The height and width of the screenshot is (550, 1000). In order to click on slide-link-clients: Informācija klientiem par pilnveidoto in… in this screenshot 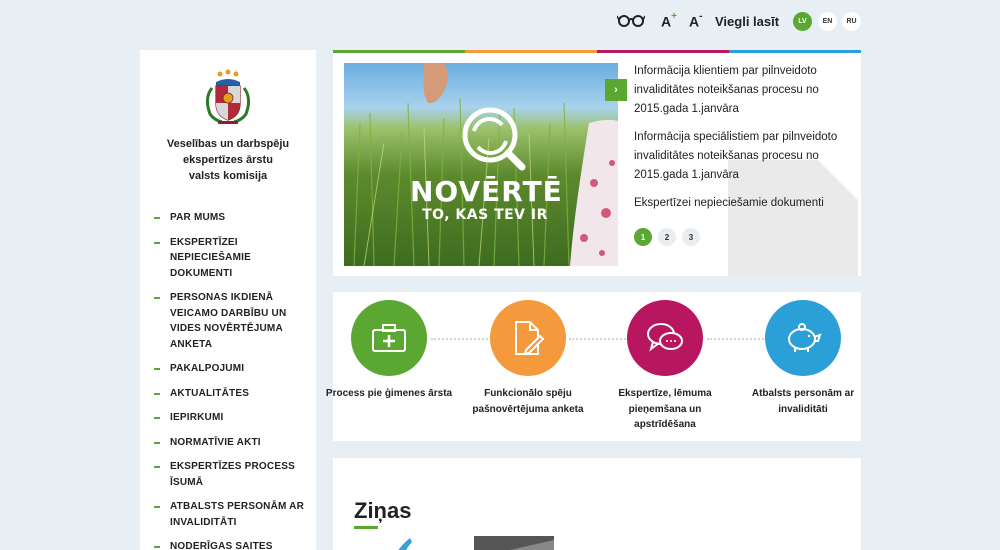, I will do `click(741, 90)`.